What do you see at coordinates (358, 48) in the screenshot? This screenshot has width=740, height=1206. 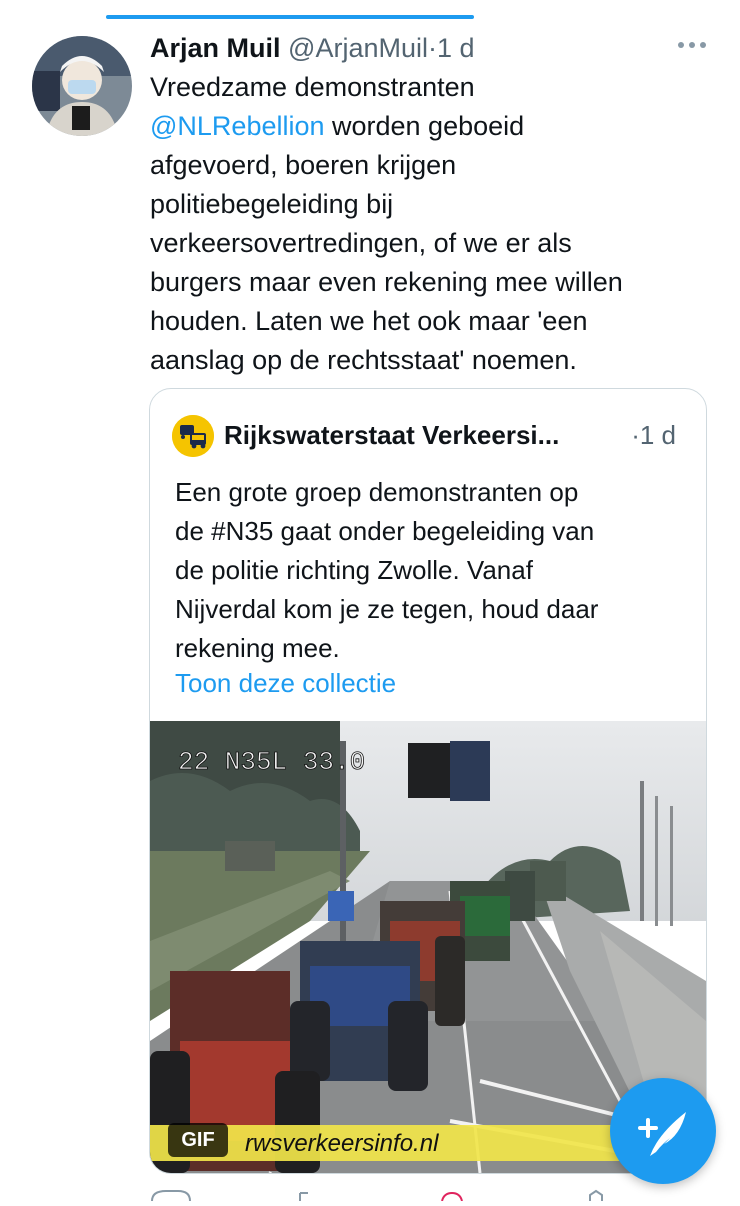 I see `author-handle: @ArjanMuil` at bounding box center [358, 48].